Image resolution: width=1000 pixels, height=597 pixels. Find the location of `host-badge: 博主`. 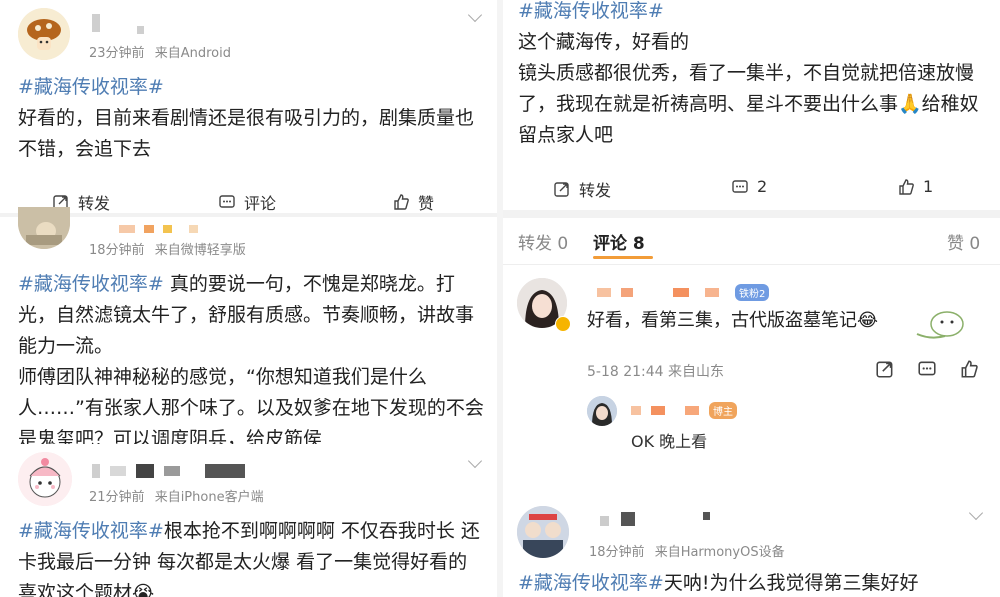

host-badge: 博主 is located at coordinates (723, 410).